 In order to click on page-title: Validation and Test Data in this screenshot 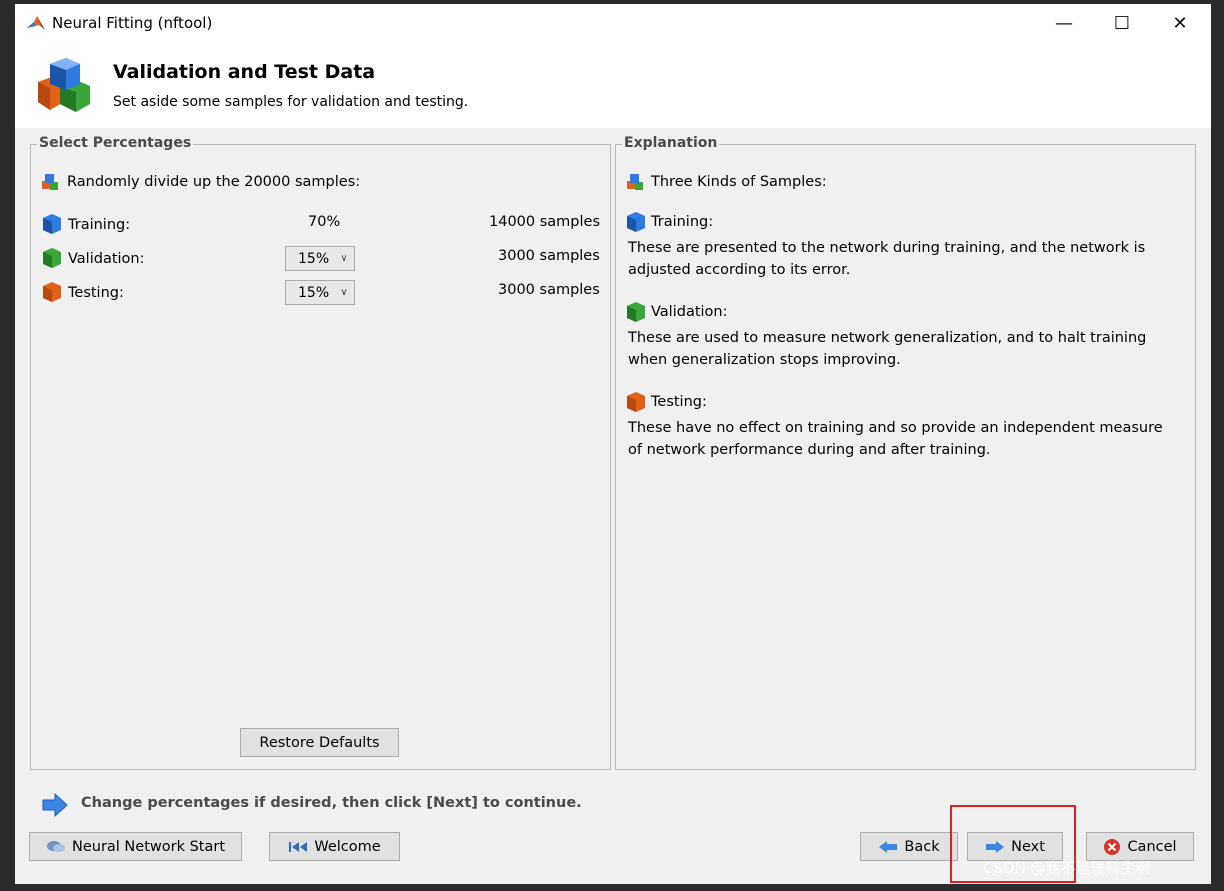, I will do `click(244, 72)`.